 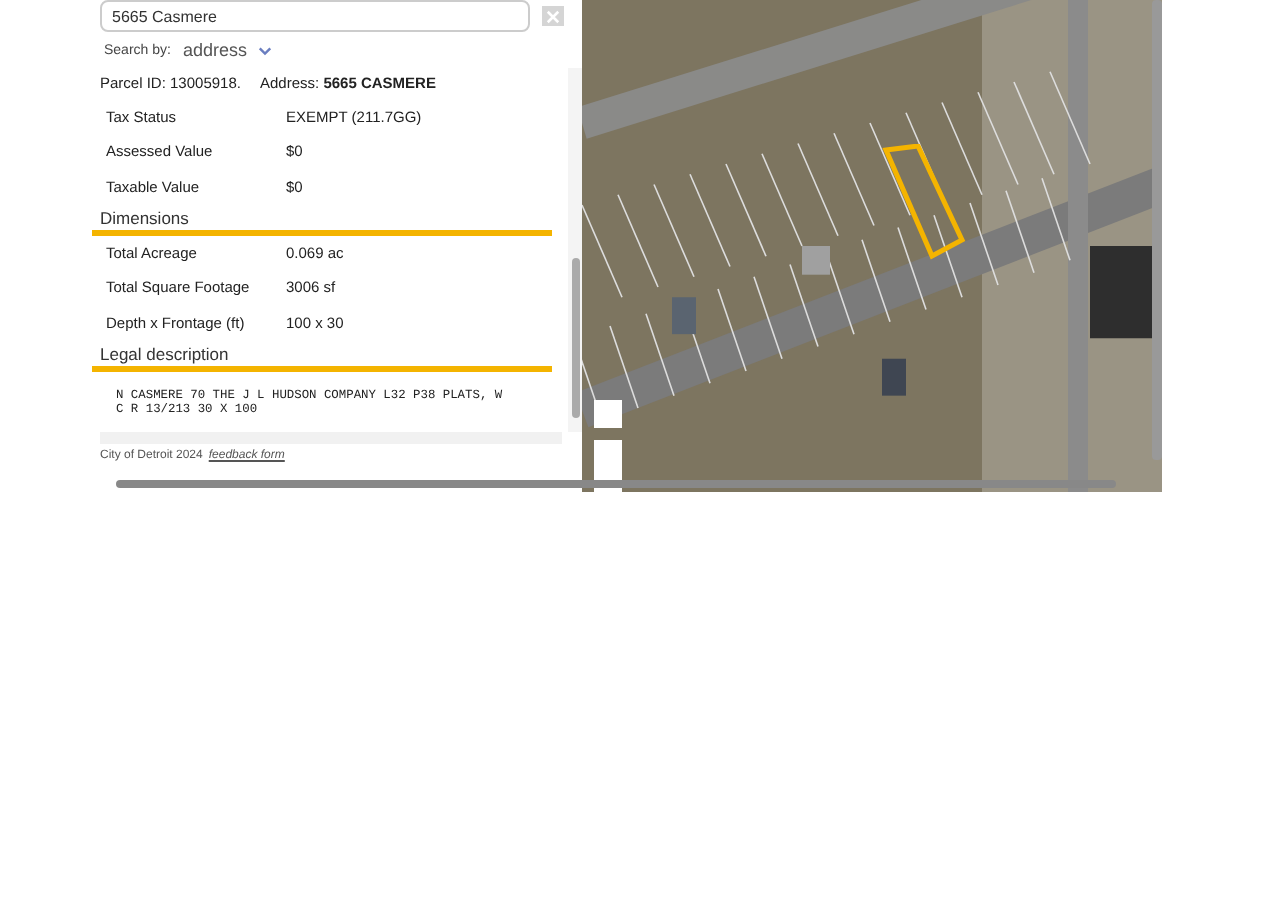 What do you see at coordinates (226, 50) in the screenshot?
I see `search-by-dropdown: address` at bounding box center [226, 50].